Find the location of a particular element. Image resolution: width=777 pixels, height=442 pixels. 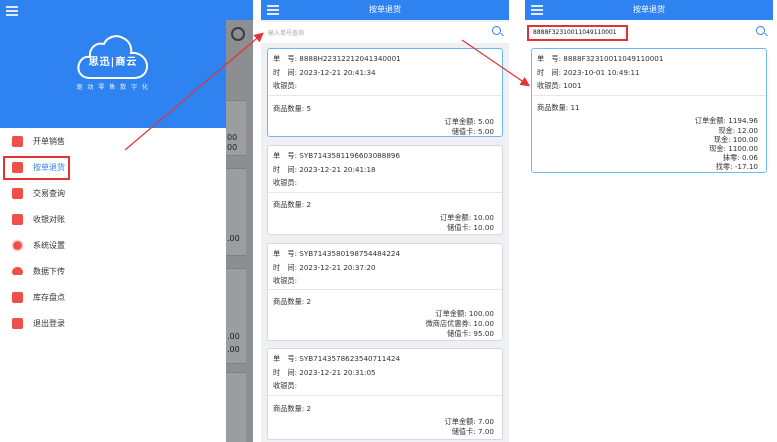

item-count-value: 11 is located at coordinates (575, 107).